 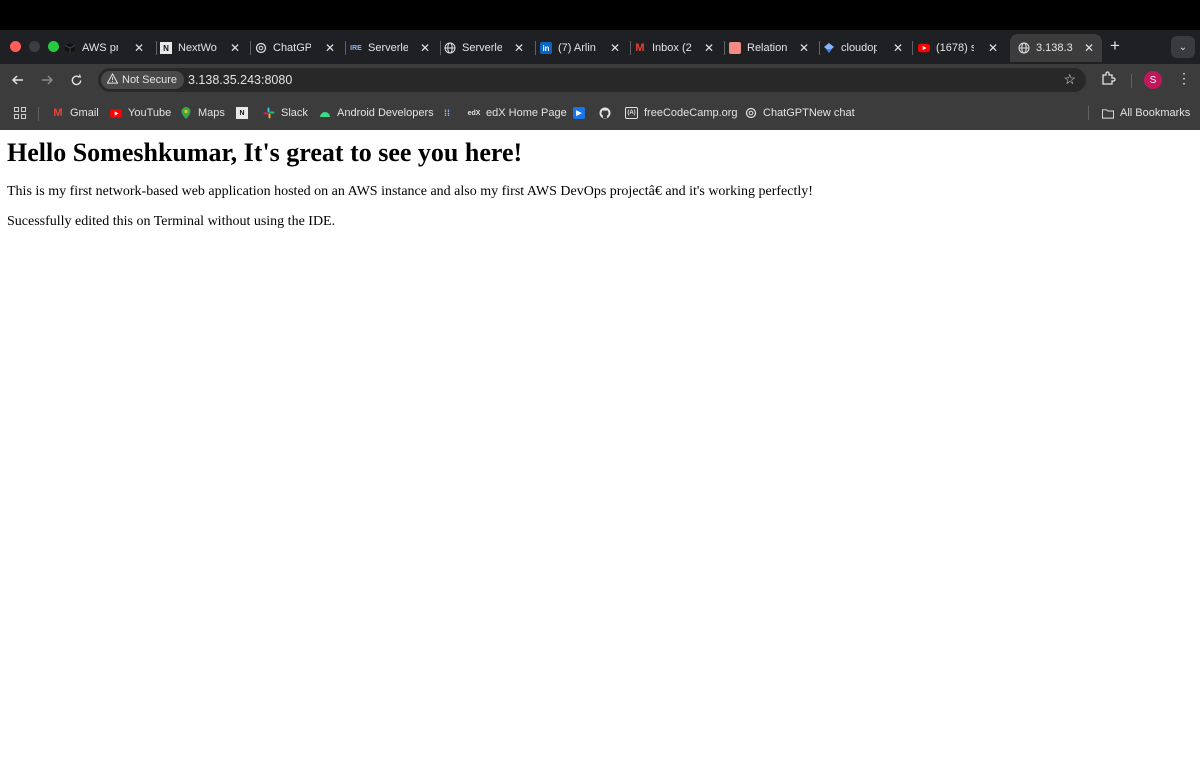 What do you see at coordinates (1183, 47) in the screenshot?
I see `chevron-down-icon: ⌄` at bounding box center [1183, 47].